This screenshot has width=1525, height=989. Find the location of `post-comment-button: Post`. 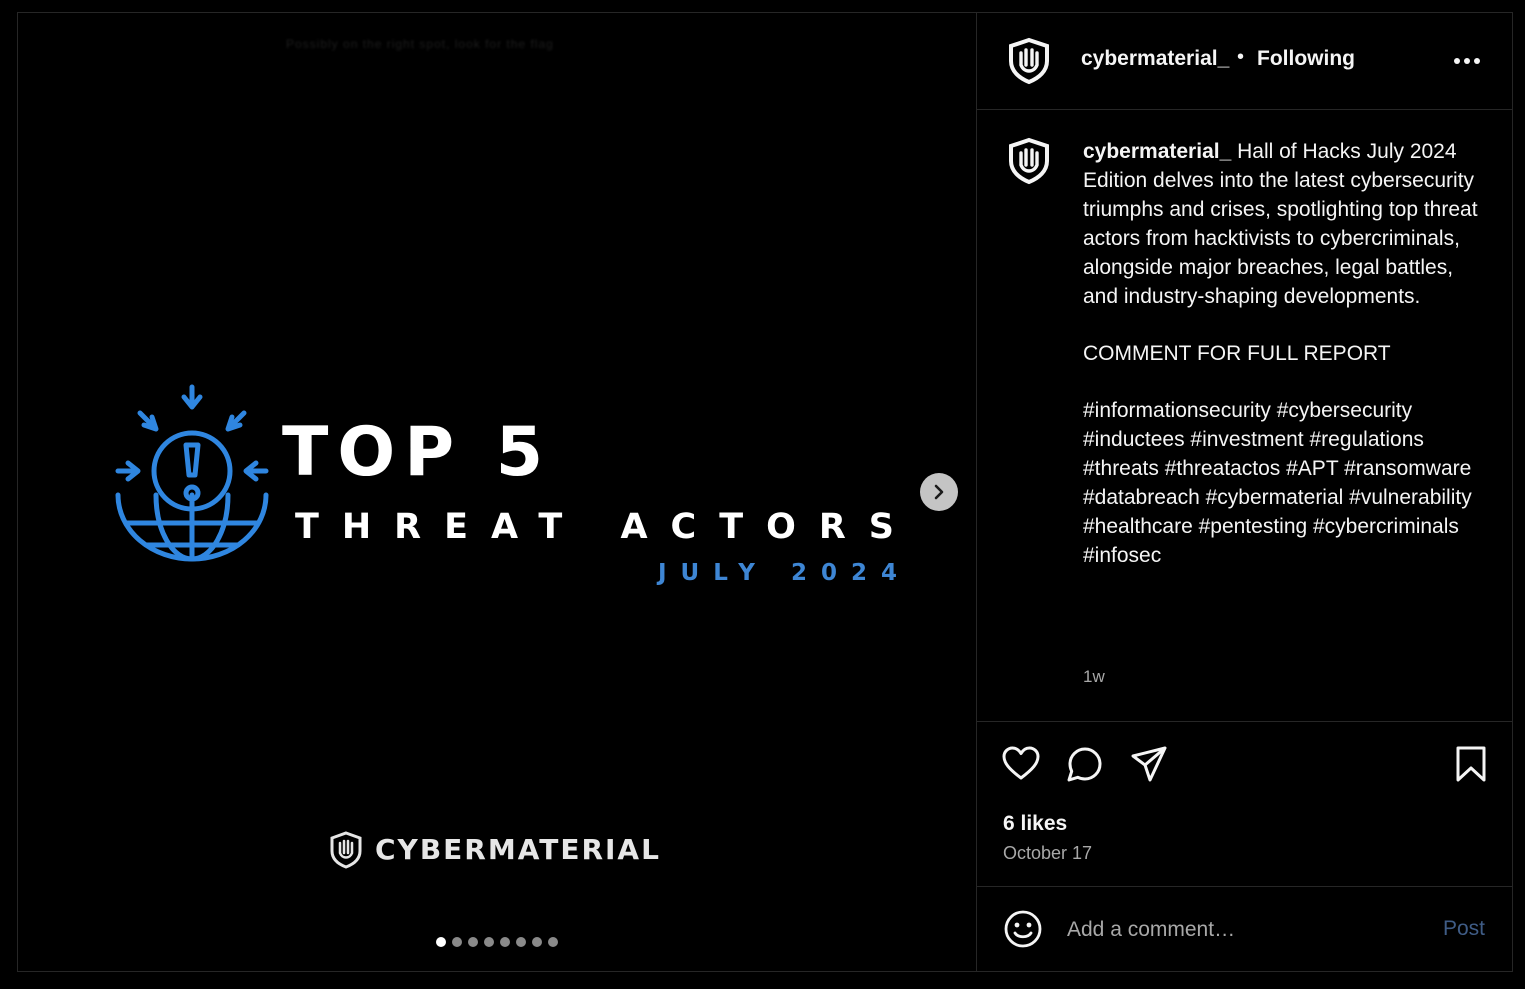

post-comment-button: Post is located at coordinates (1464, 929).